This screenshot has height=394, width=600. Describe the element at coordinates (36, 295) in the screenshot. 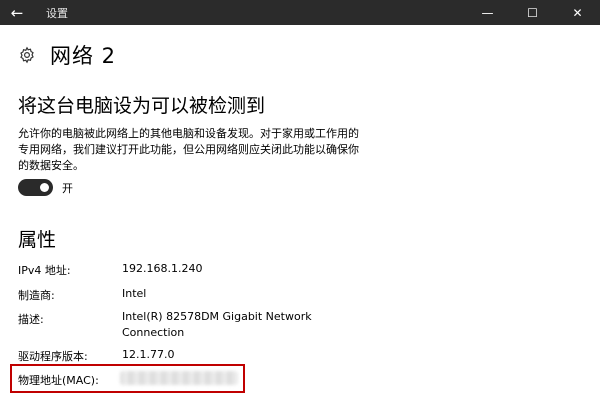

I see `manufacturer-label: 制造商:` at that location.